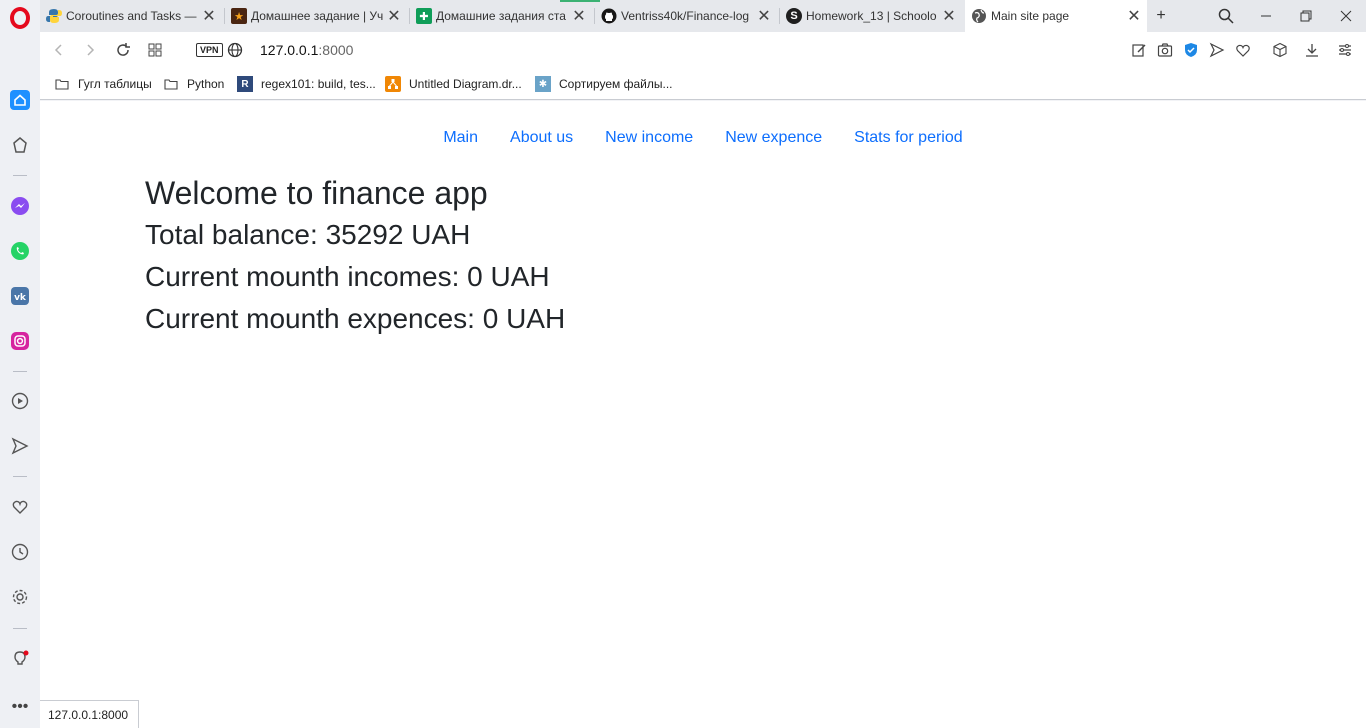  Describe the element at coordinates (1280, 50) in the screenshot. I see `extensions-cube-icon` at that location.